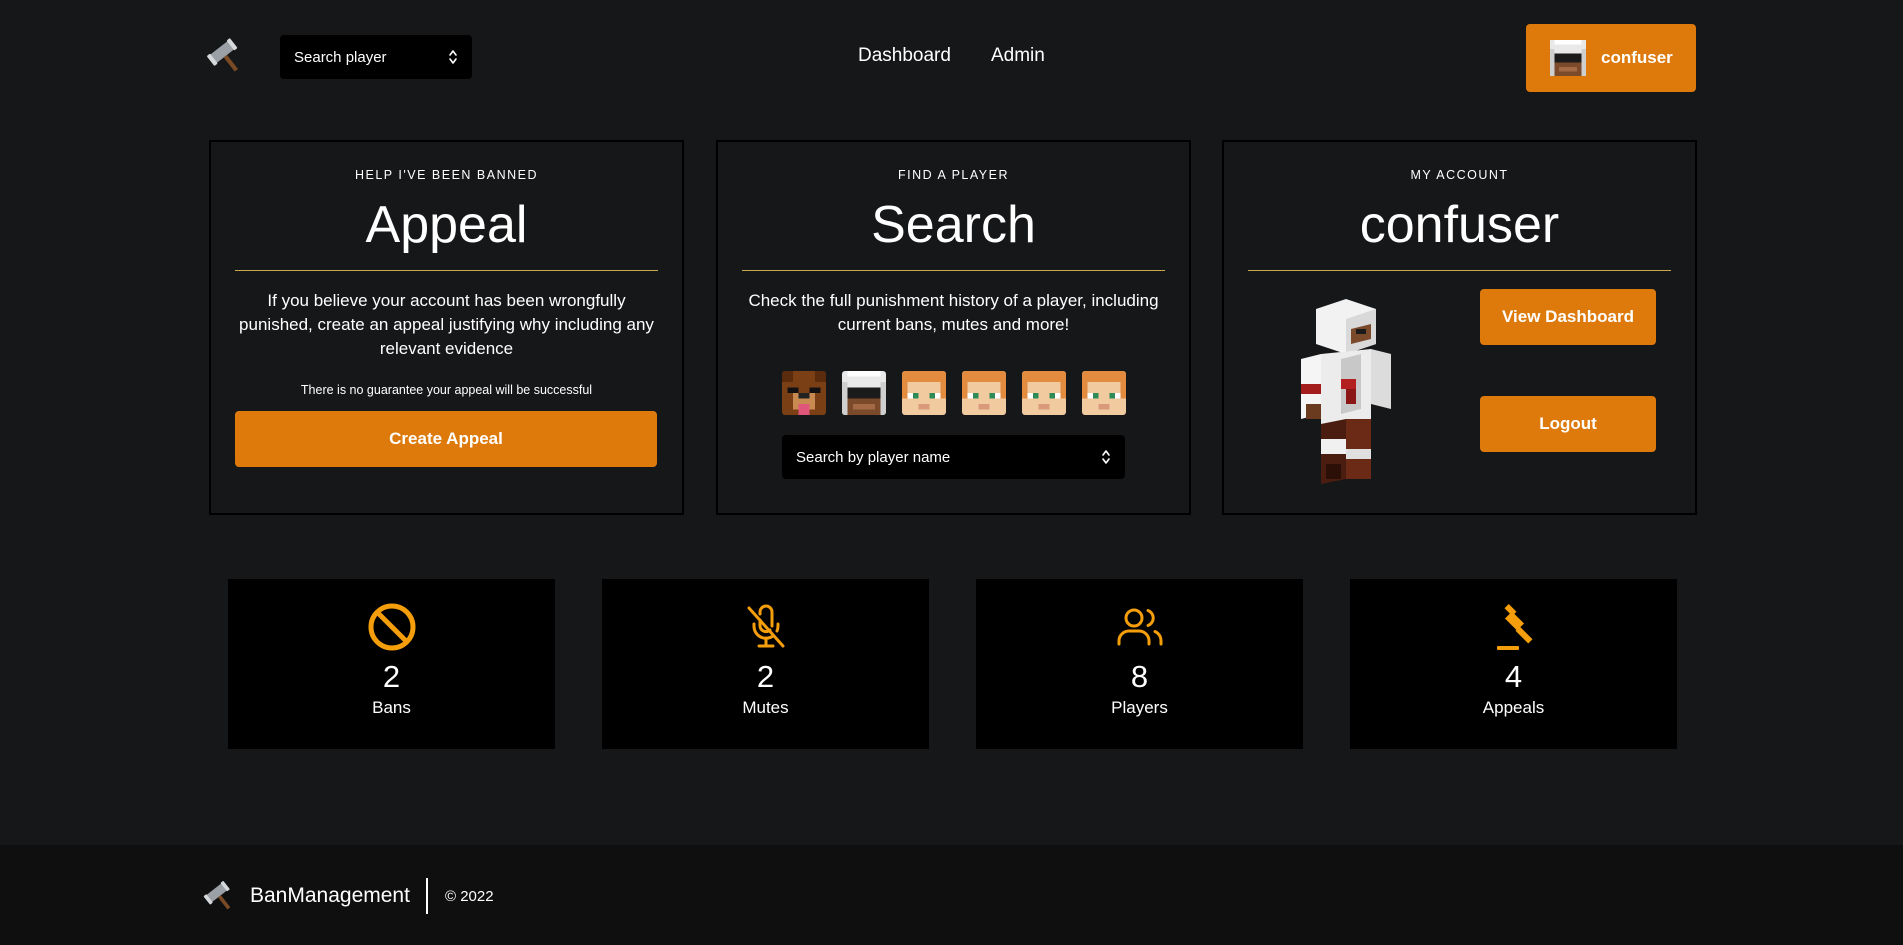 Image resolution: width=1903 pixels, height=945 pixels. What do you see at coordinates (1637, 57) in the screenshot?
I see `user-name: confuser` at bounding box center [1637, 57].